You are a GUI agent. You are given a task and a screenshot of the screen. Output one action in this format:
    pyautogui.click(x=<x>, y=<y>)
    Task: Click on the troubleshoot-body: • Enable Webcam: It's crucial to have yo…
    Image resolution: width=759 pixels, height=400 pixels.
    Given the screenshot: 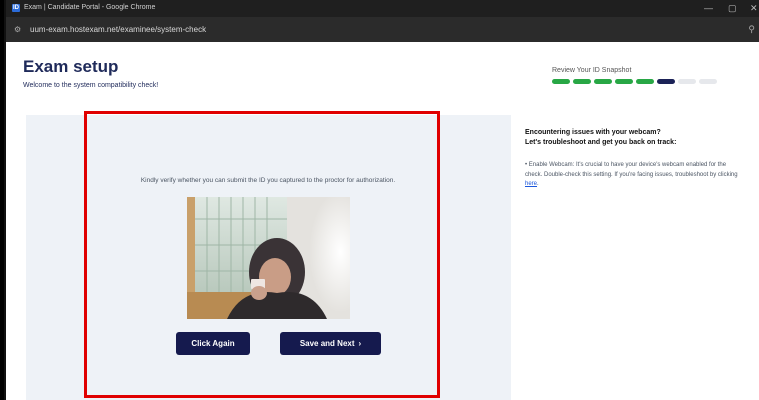 What is the action you would take?
    pyautogui.click(x=632, y=175)
    